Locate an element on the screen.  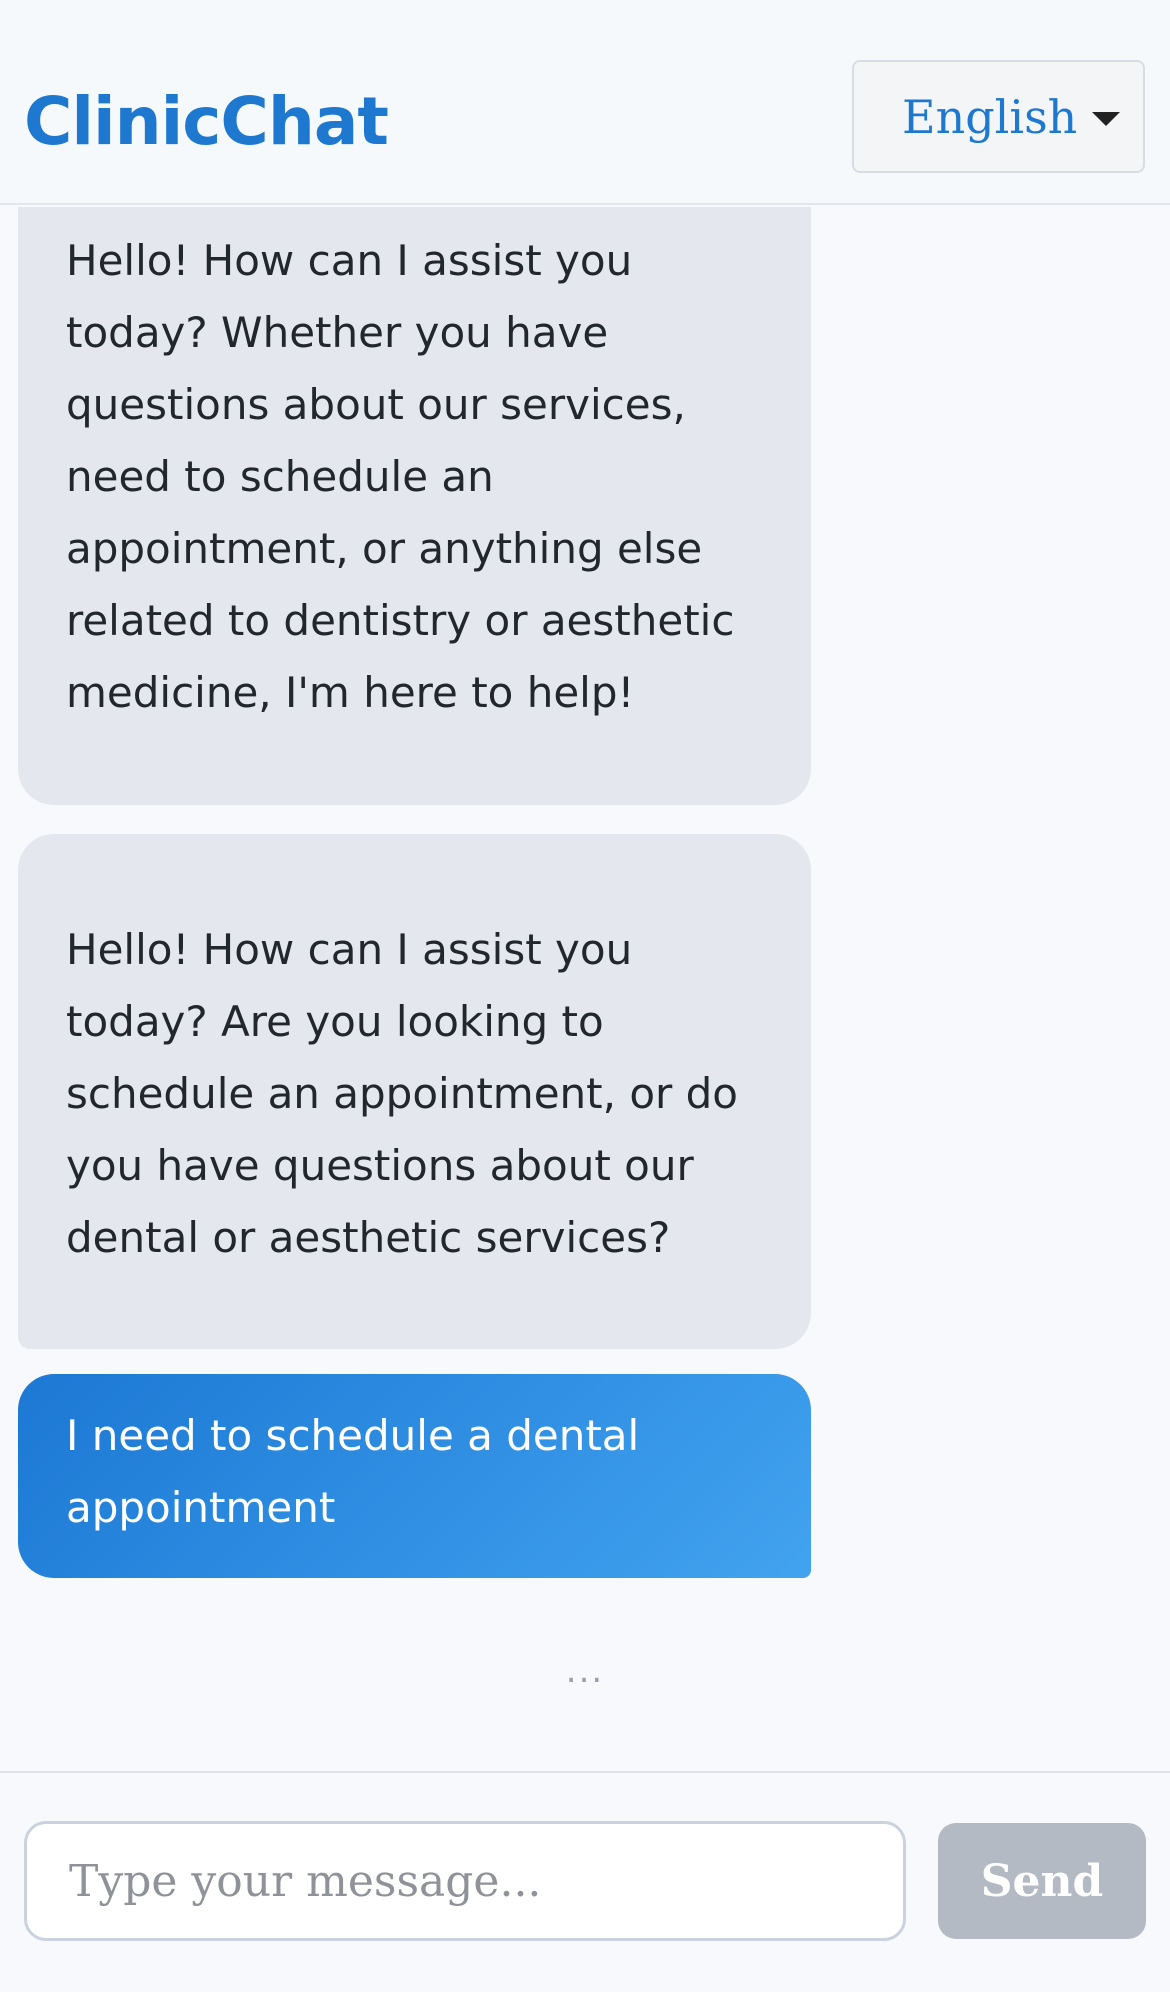
language-select: English is located at coordinates (998, 116).